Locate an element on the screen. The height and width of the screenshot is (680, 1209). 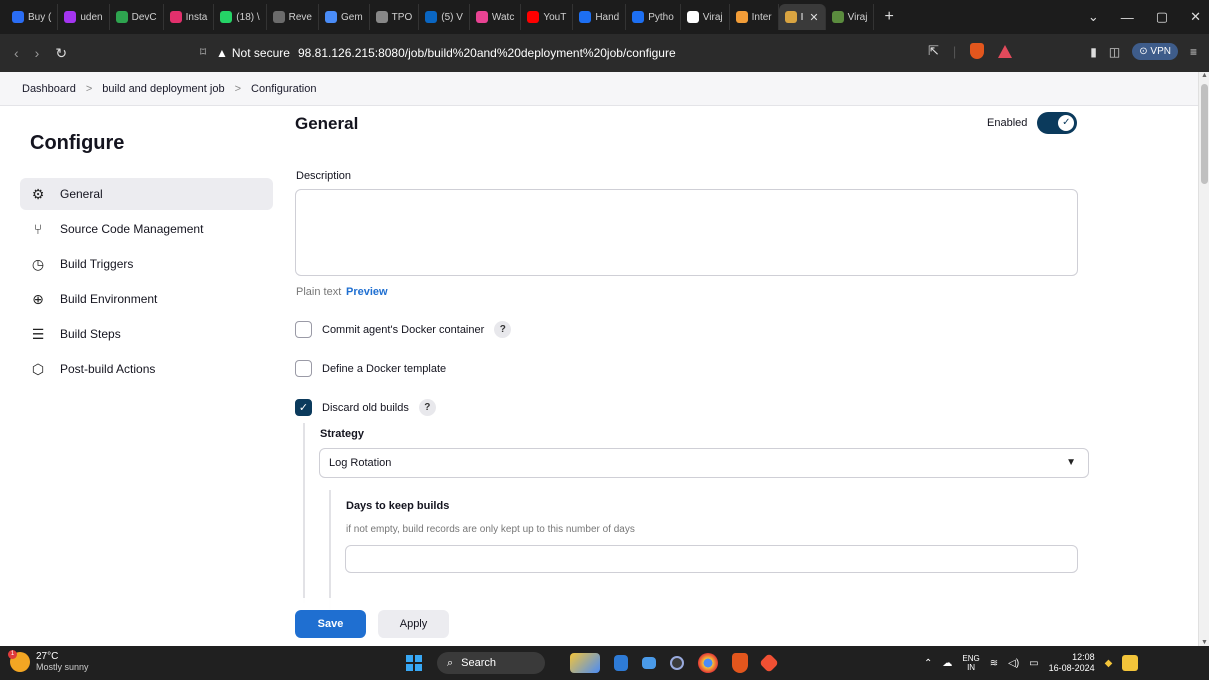
browser-tab: TPO is located at coordinates (395, 17).